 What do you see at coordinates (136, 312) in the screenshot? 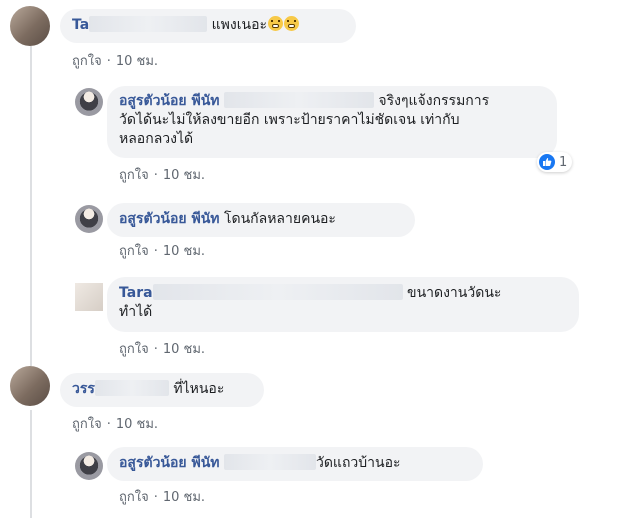
I see `comment-text-line: ทำได้` at bounding box center [136, 312].